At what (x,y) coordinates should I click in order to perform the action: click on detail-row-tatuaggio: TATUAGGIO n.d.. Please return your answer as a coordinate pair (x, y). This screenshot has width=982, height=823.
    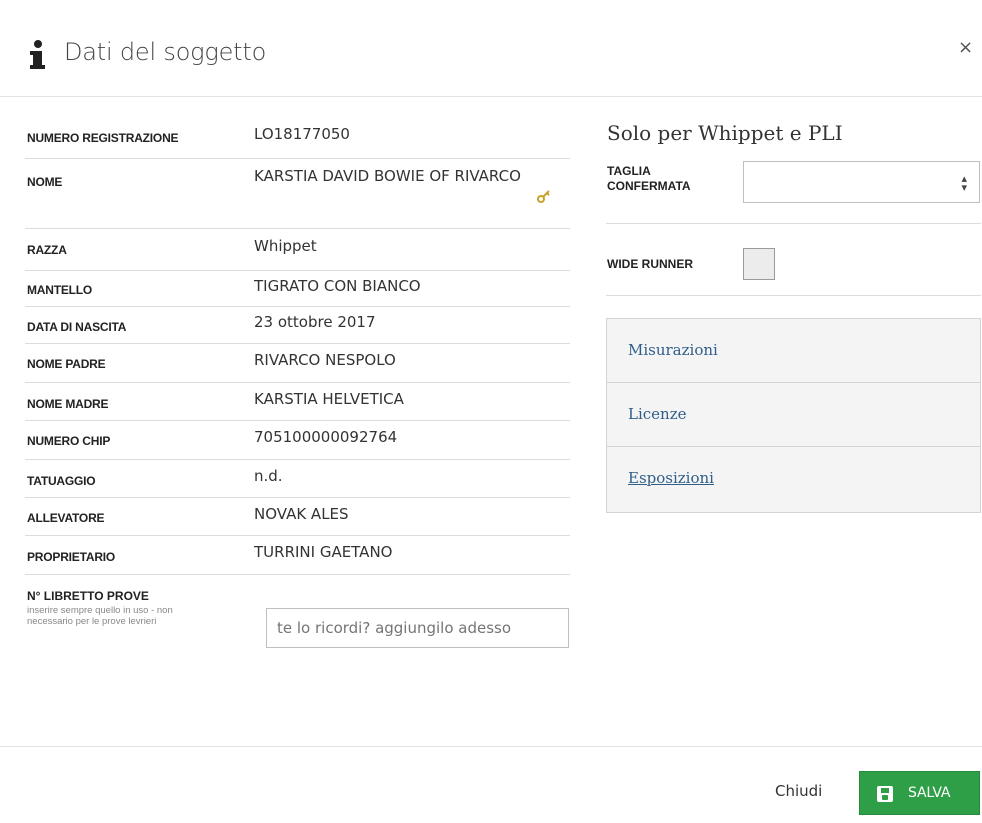
    Looking at the image, I should click on (297, 479).